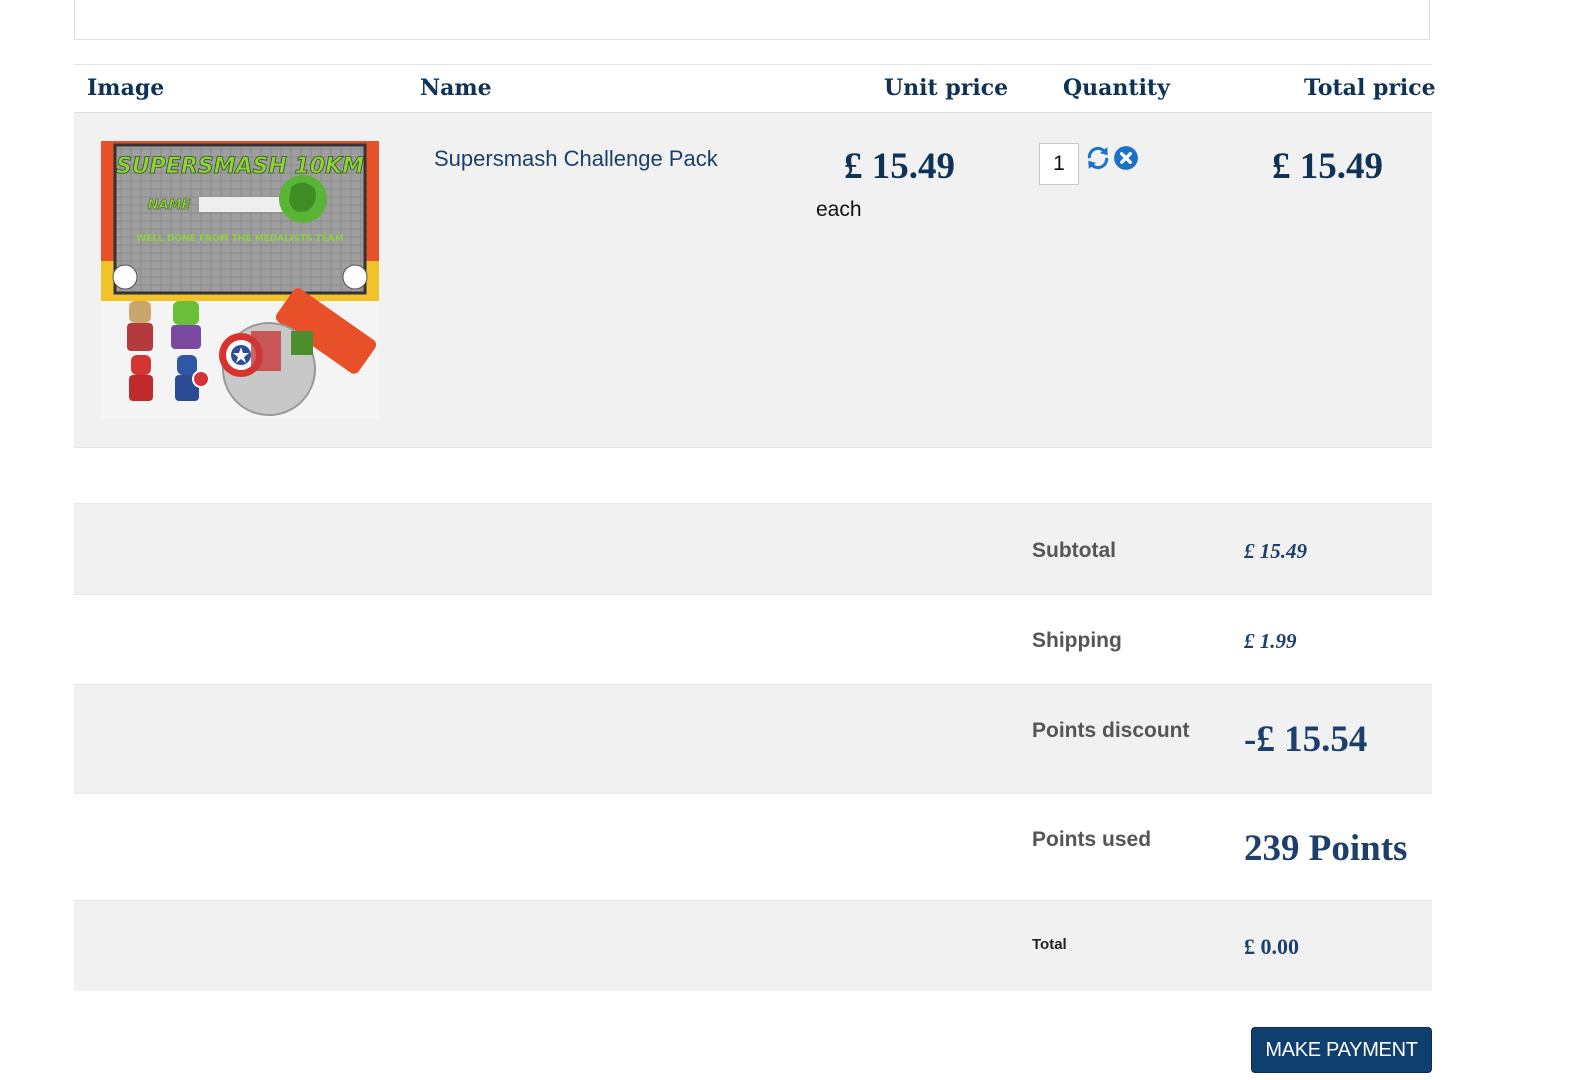  Describe the element at coordinates (1275, 551) in the screenshot. I see `subtotal-value: £ 15.49` at that location.